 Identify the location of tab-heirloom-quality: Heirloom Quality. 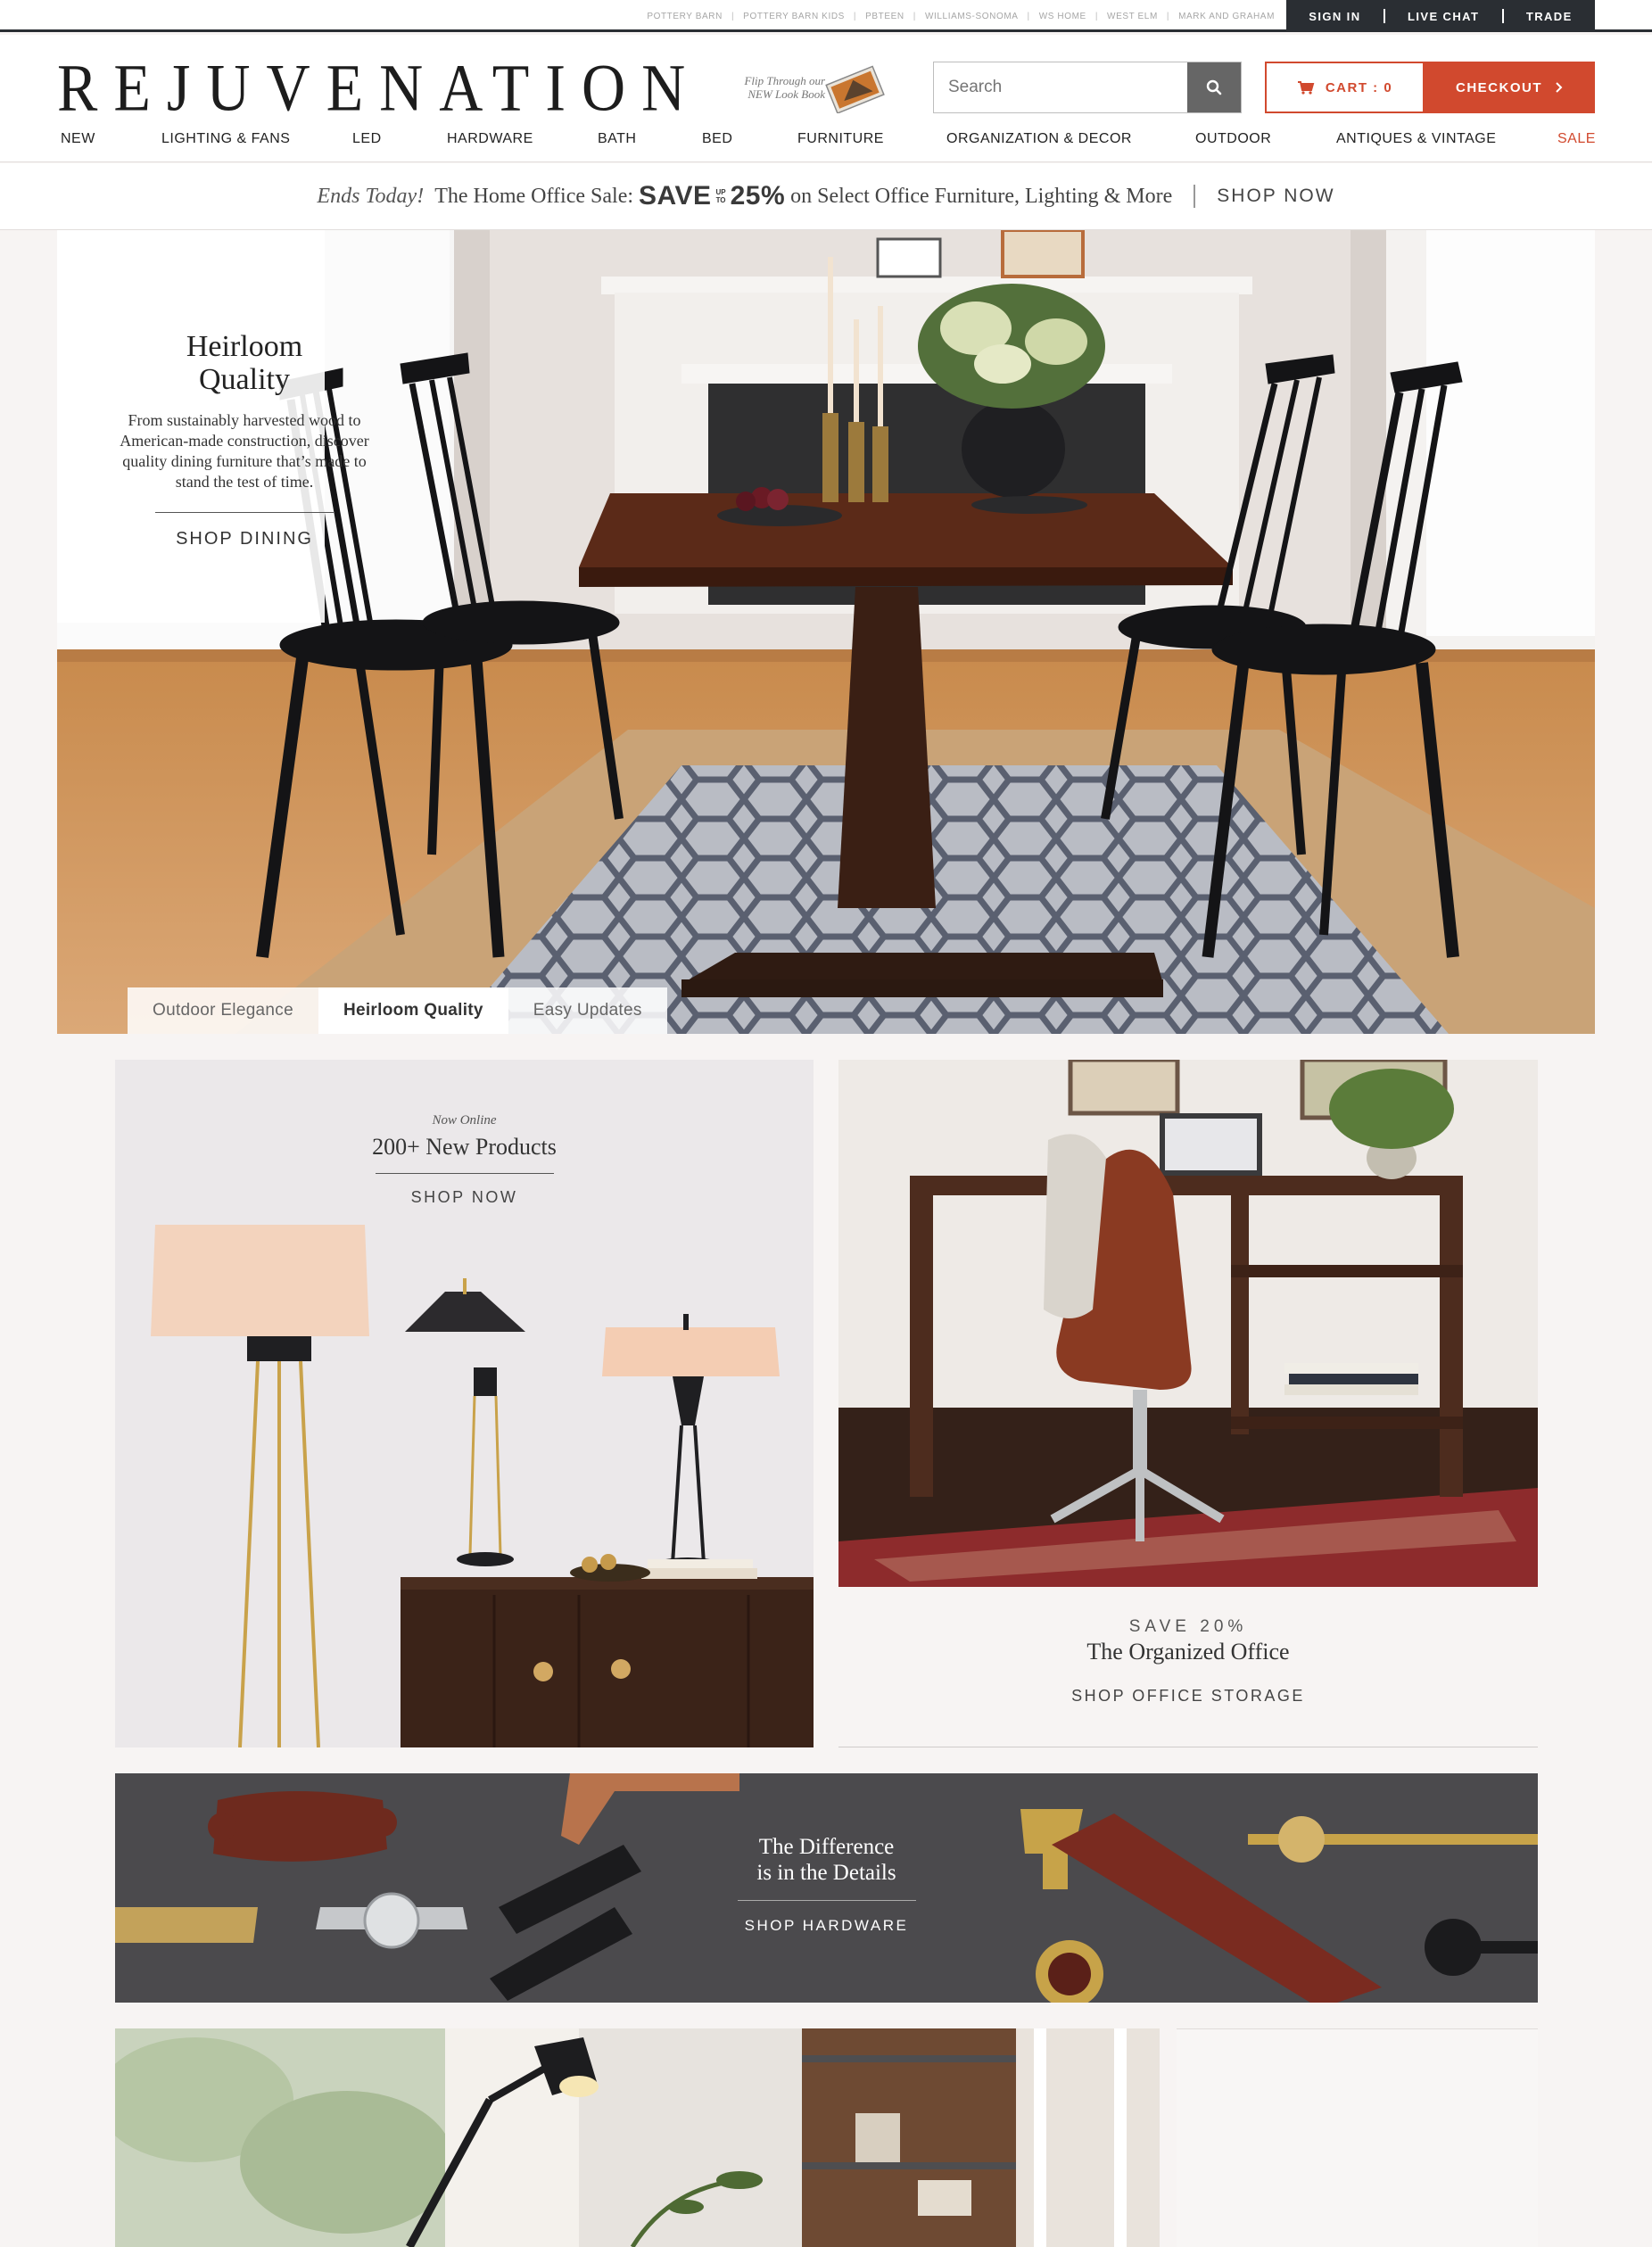
(413, 1011).